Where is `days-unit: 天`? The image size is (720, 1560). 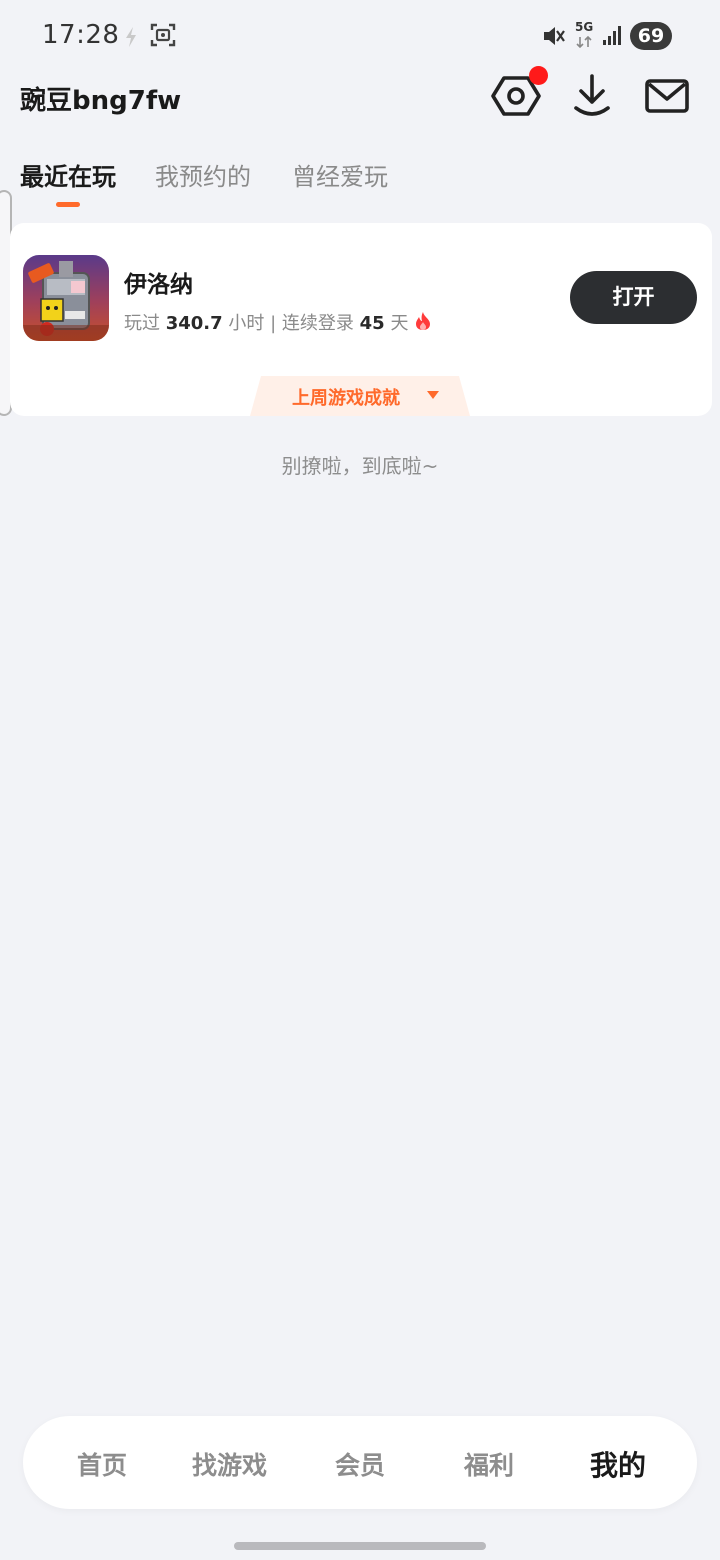 days-unit: 天 is located at coordinates (399, 323).